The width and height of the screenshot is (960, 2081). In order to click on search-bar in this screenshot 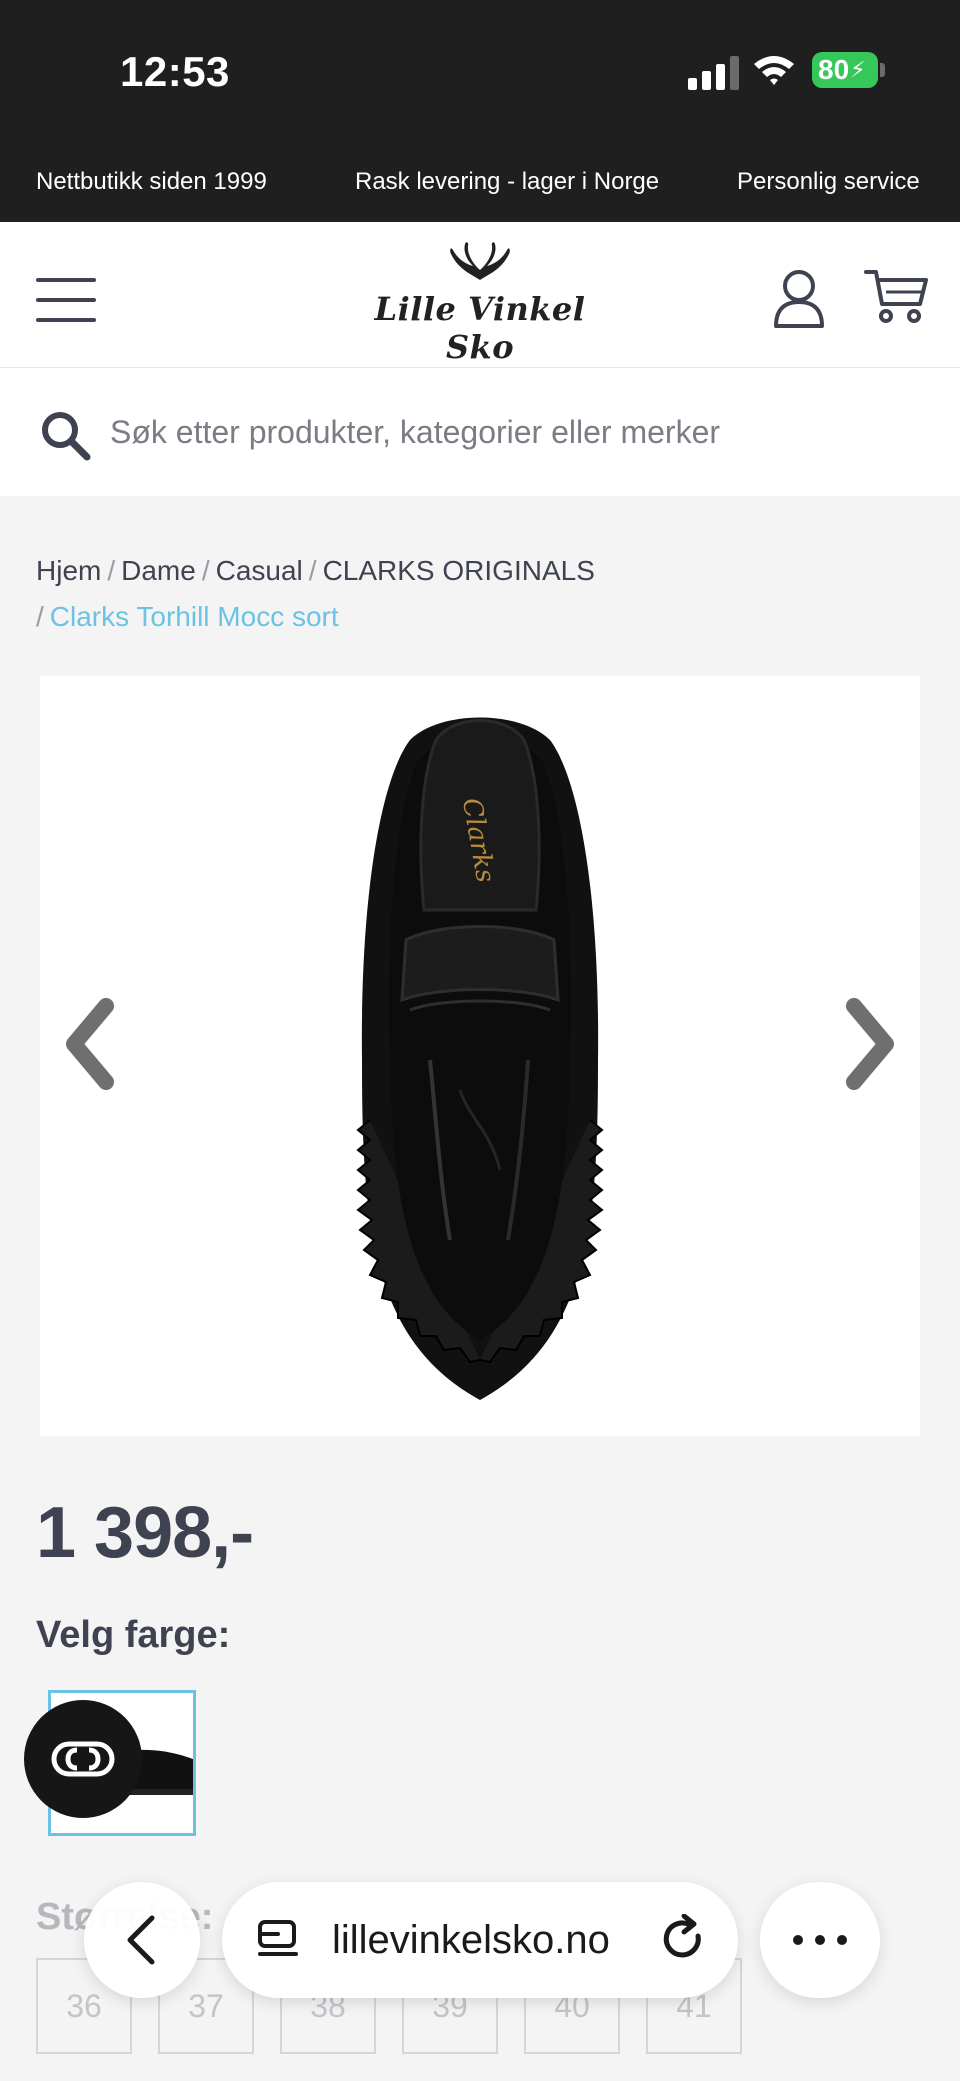, I will do `click(480, 432)`.